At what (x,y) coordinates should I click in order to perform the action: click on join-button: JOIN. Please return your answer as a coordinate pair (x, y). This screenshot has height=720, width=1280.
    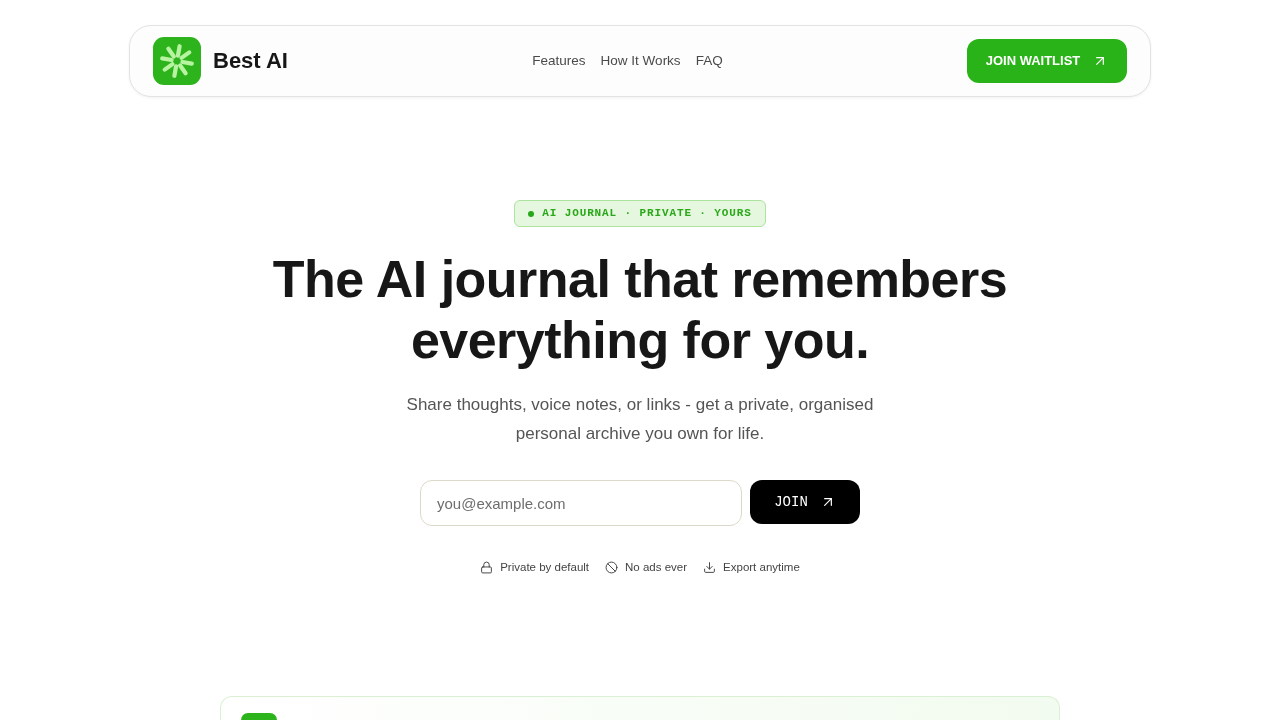
    Looking at the image, I should click on (805, 502).